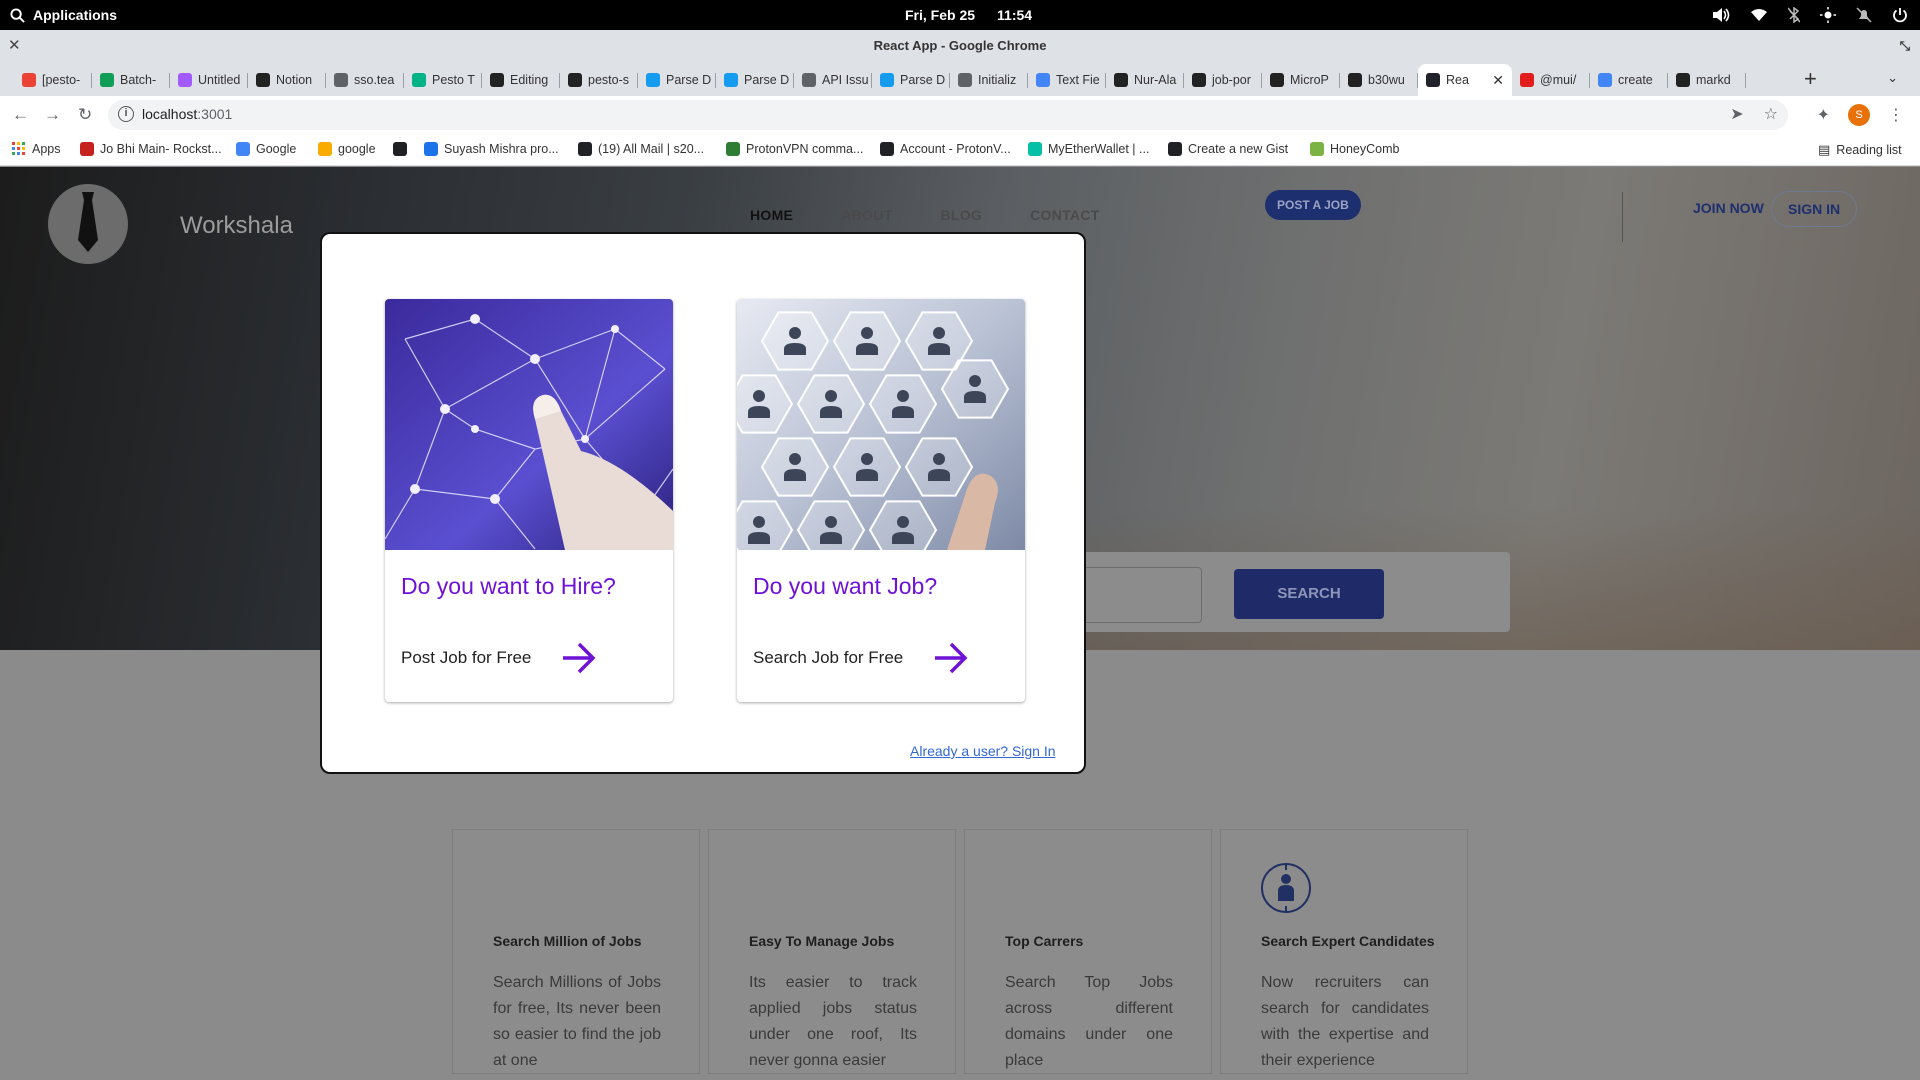 The width and height of the screenshot is (1920, 1080). I want to click on feature-title: Top Carrers, so click(1044, 941).